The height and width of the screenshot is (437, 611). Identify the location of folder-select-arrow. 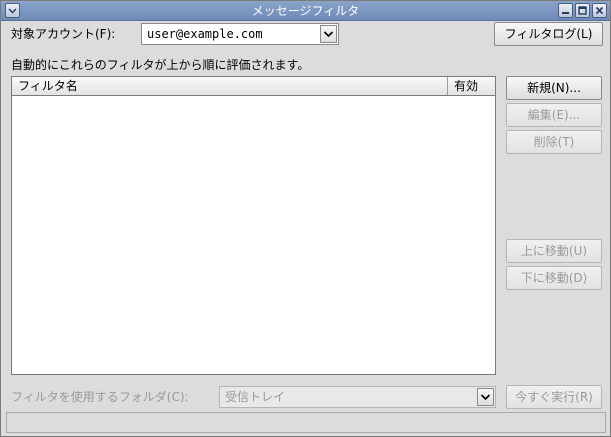
(485, 397).